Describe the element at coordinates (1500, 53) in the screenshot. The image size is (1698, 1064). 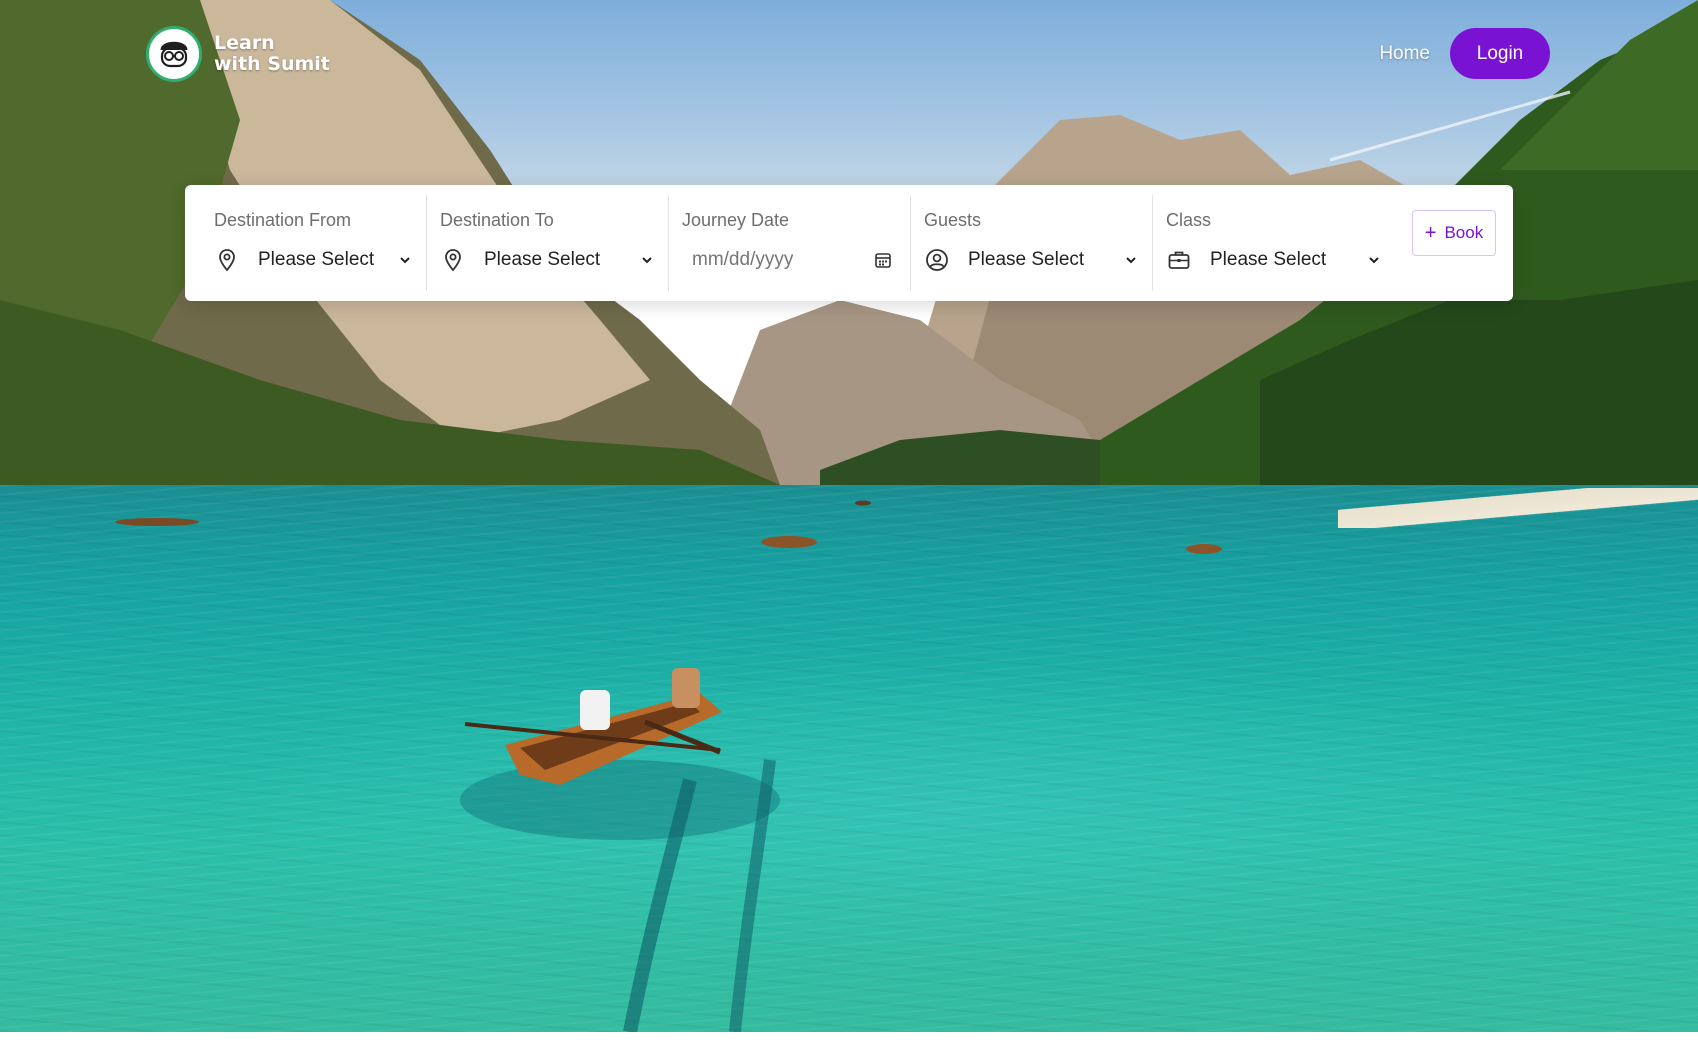
I see `login-button: Login` at that location.